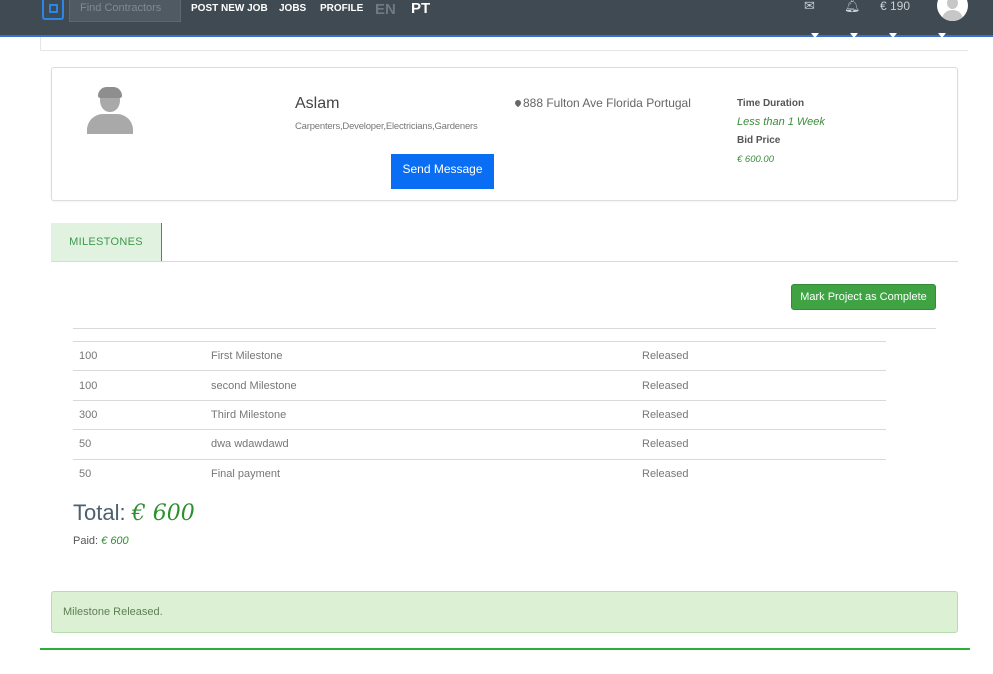  Describe the element at coordinates (518, 103) in the screenshot. I see `map-pin-icon` at that location.